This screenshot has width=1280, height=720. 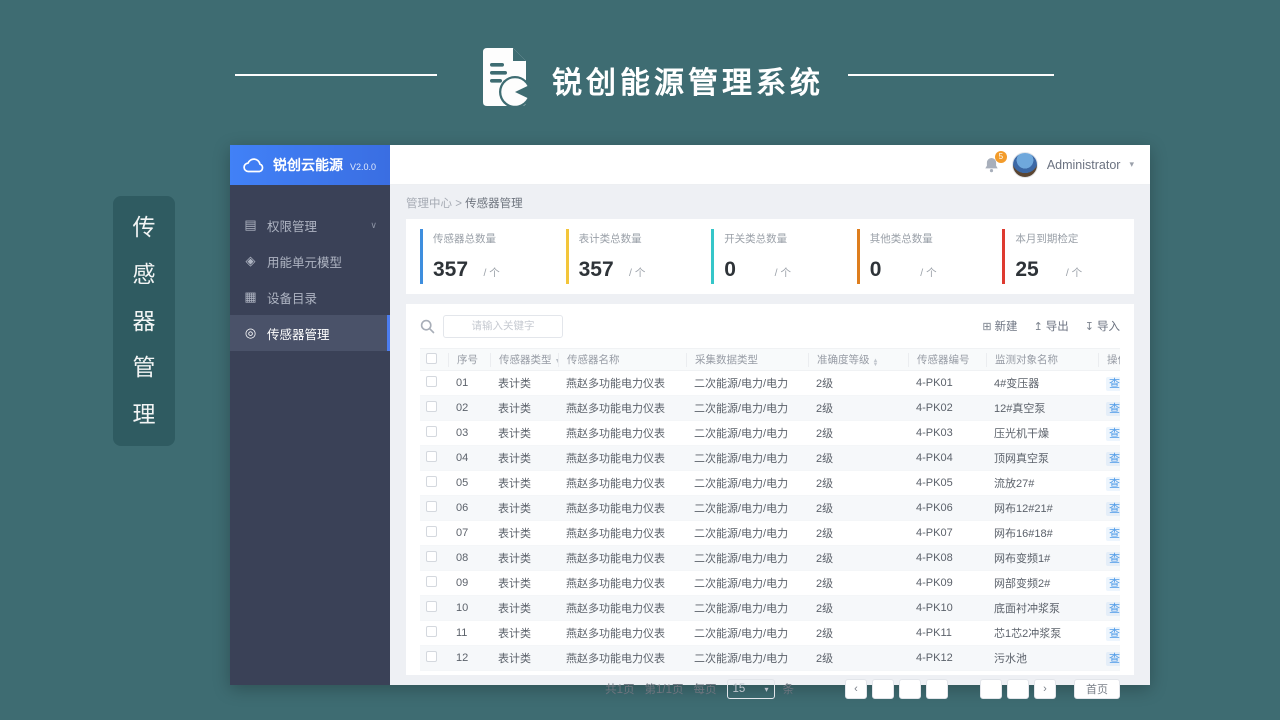 I want to click on cell-no: 06, so click(x=462, y=508).